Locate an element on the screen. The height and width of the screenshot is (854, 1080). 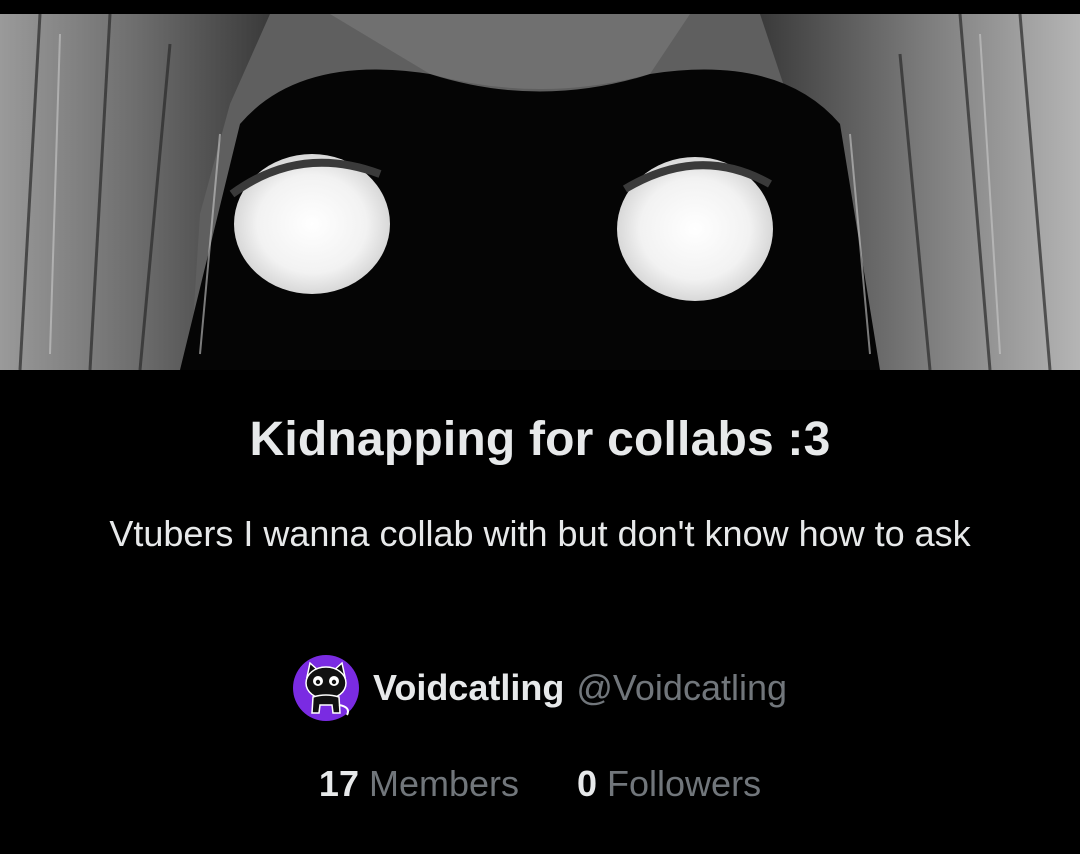
black-cat-avatar-icon is located at coordinates (325, 688).